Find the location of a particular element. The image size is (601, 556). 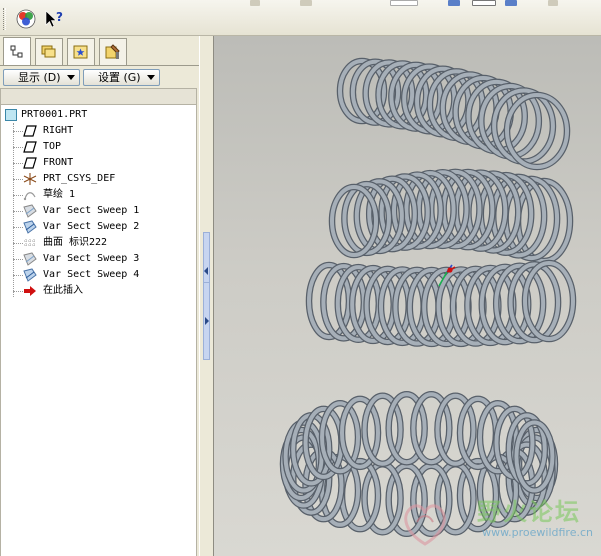

insert-here-arrow-icon is located at coordinates (30, 291).